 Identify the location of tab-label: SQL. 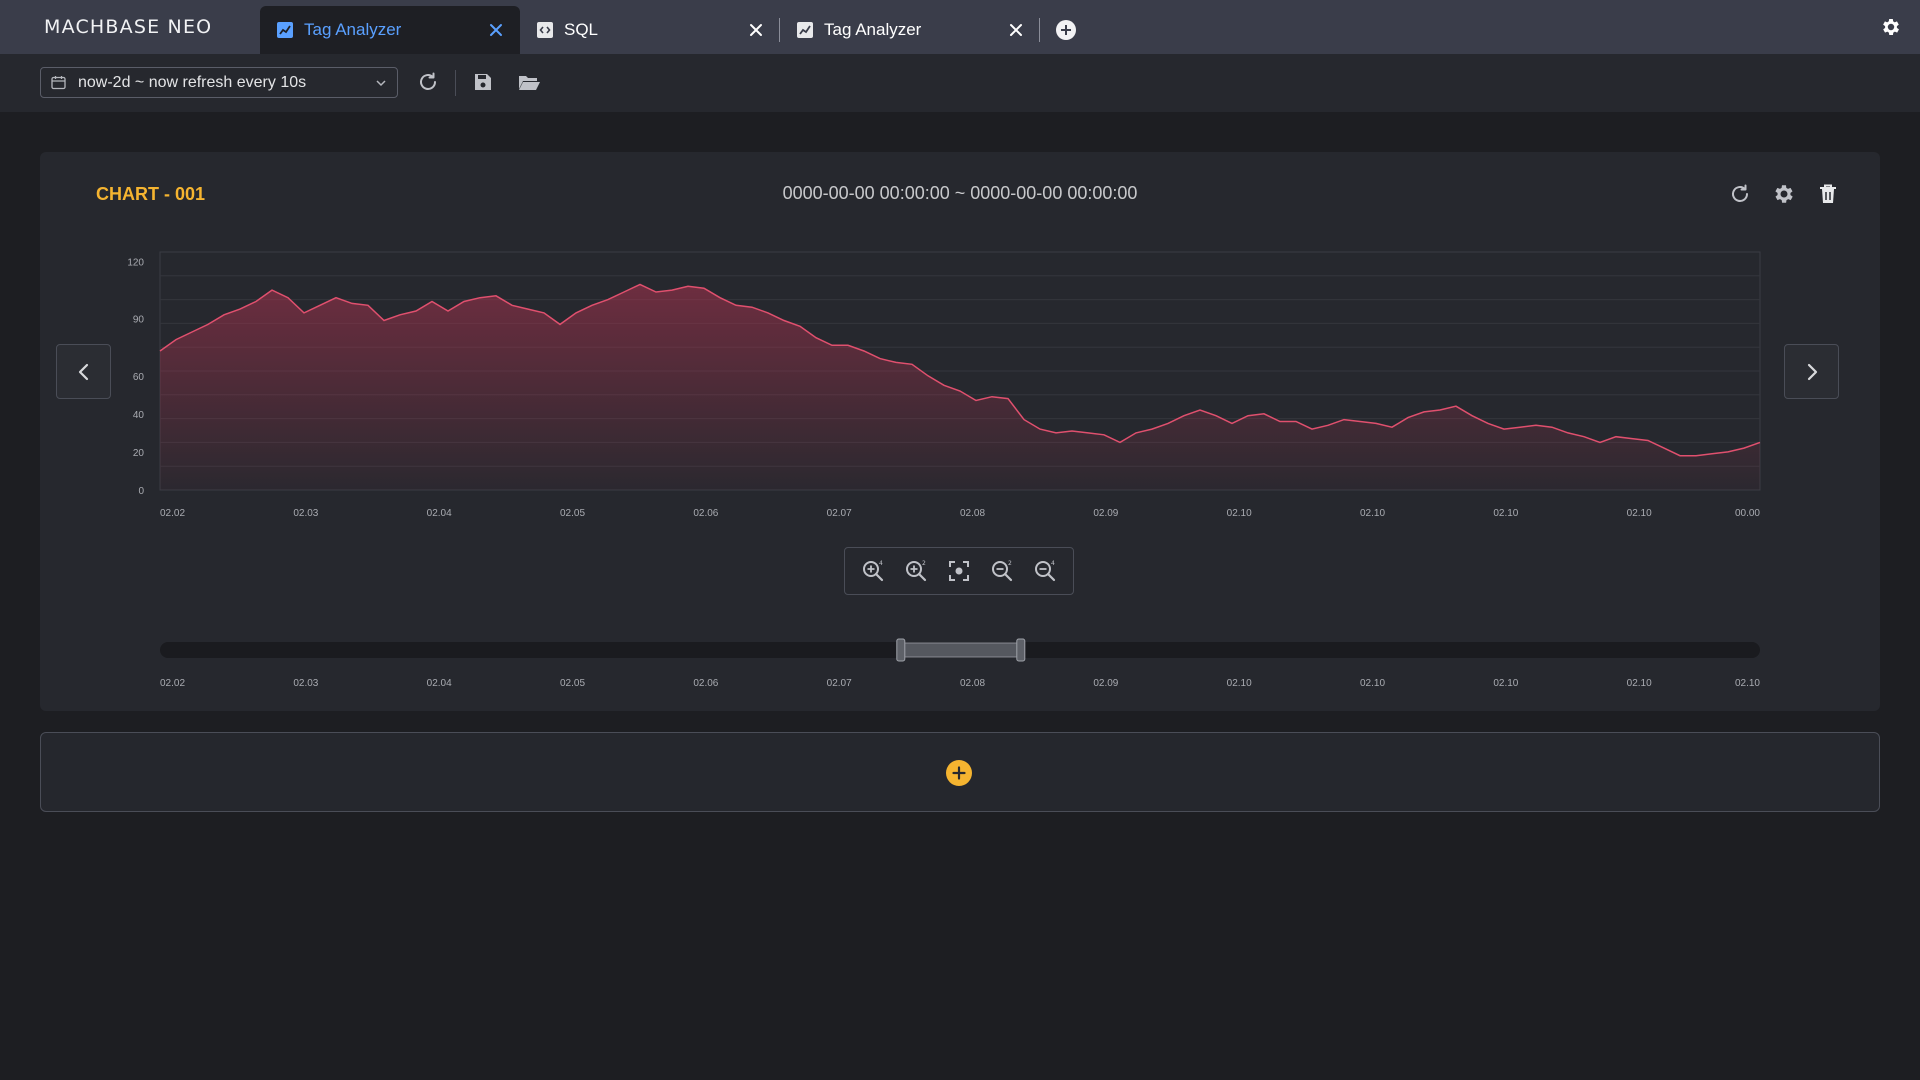
(581, 29).